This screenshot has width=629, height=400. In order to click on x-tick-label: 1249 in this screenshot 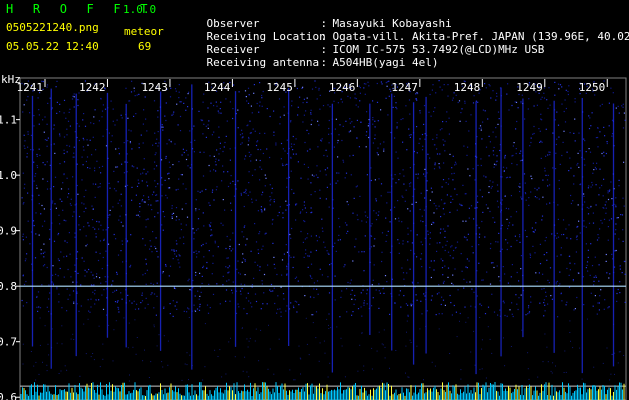, I will do `click(529, 87)`.